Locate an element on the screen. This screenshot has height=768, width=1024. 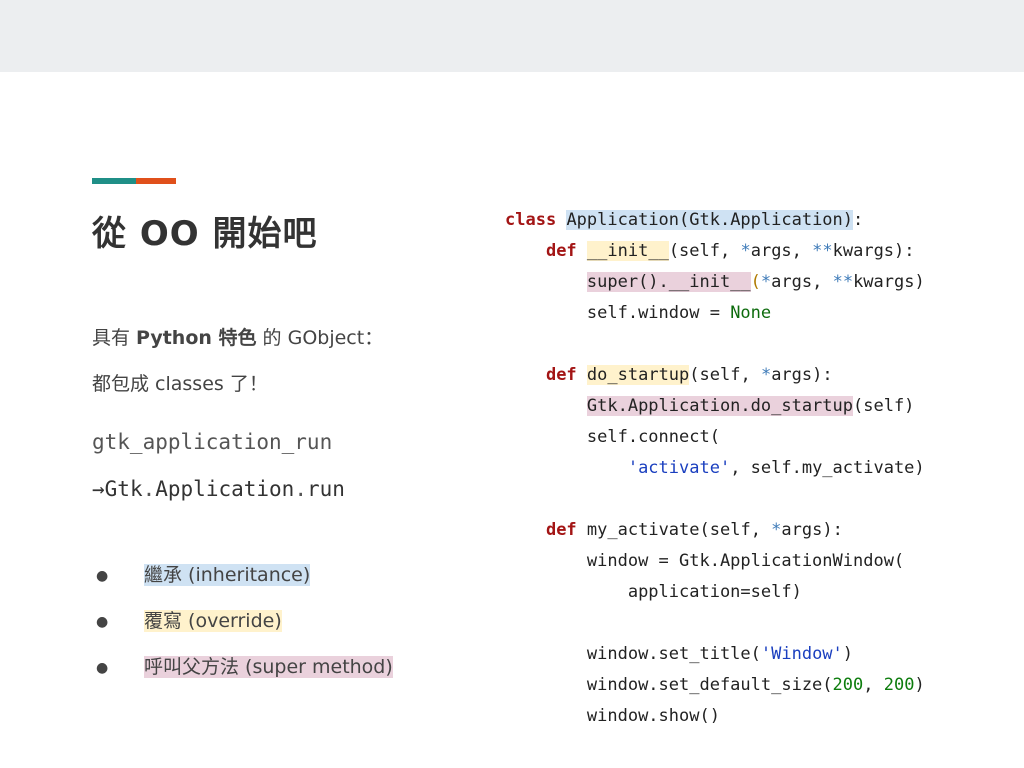
c-function-name: gtk_application_run is located at coordinates (212, 442).